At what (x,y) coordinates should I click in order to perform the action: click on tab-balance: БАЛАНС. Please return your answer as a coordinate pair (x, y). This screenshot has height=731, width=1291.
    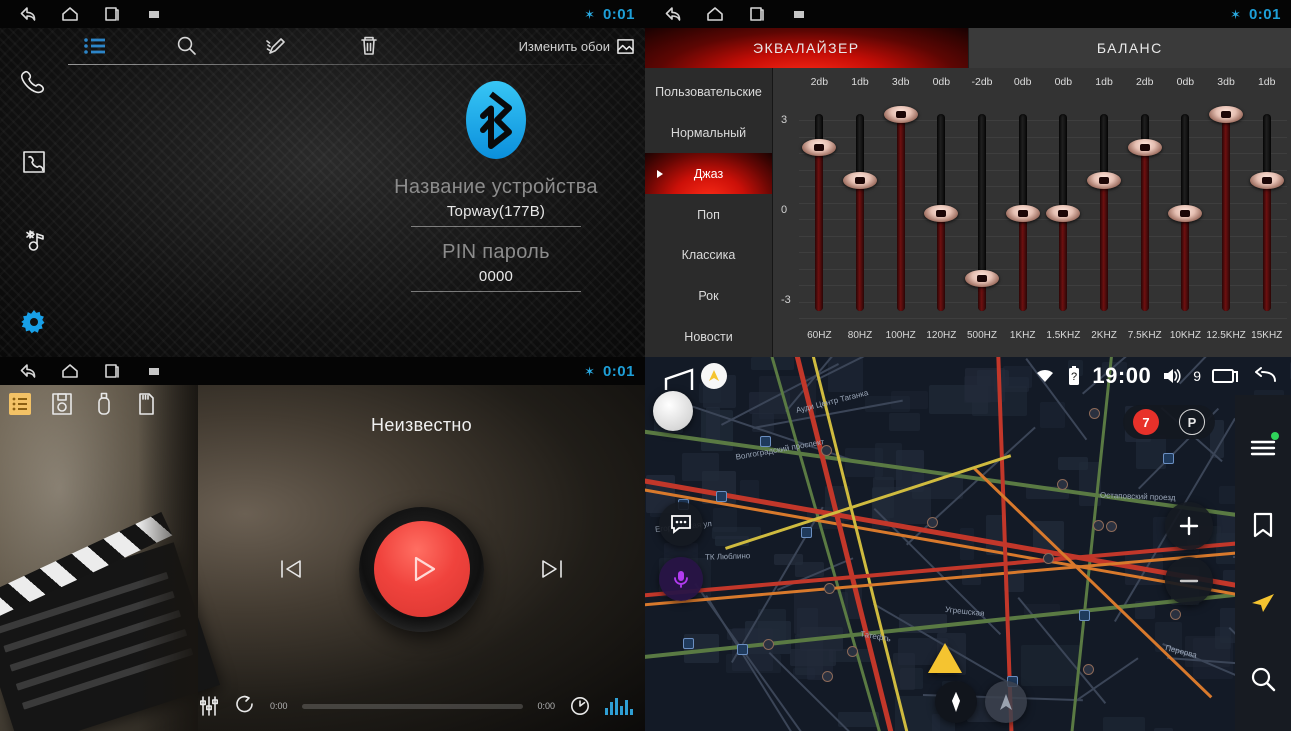
    Looking at the image, I should click on (1129, 48).